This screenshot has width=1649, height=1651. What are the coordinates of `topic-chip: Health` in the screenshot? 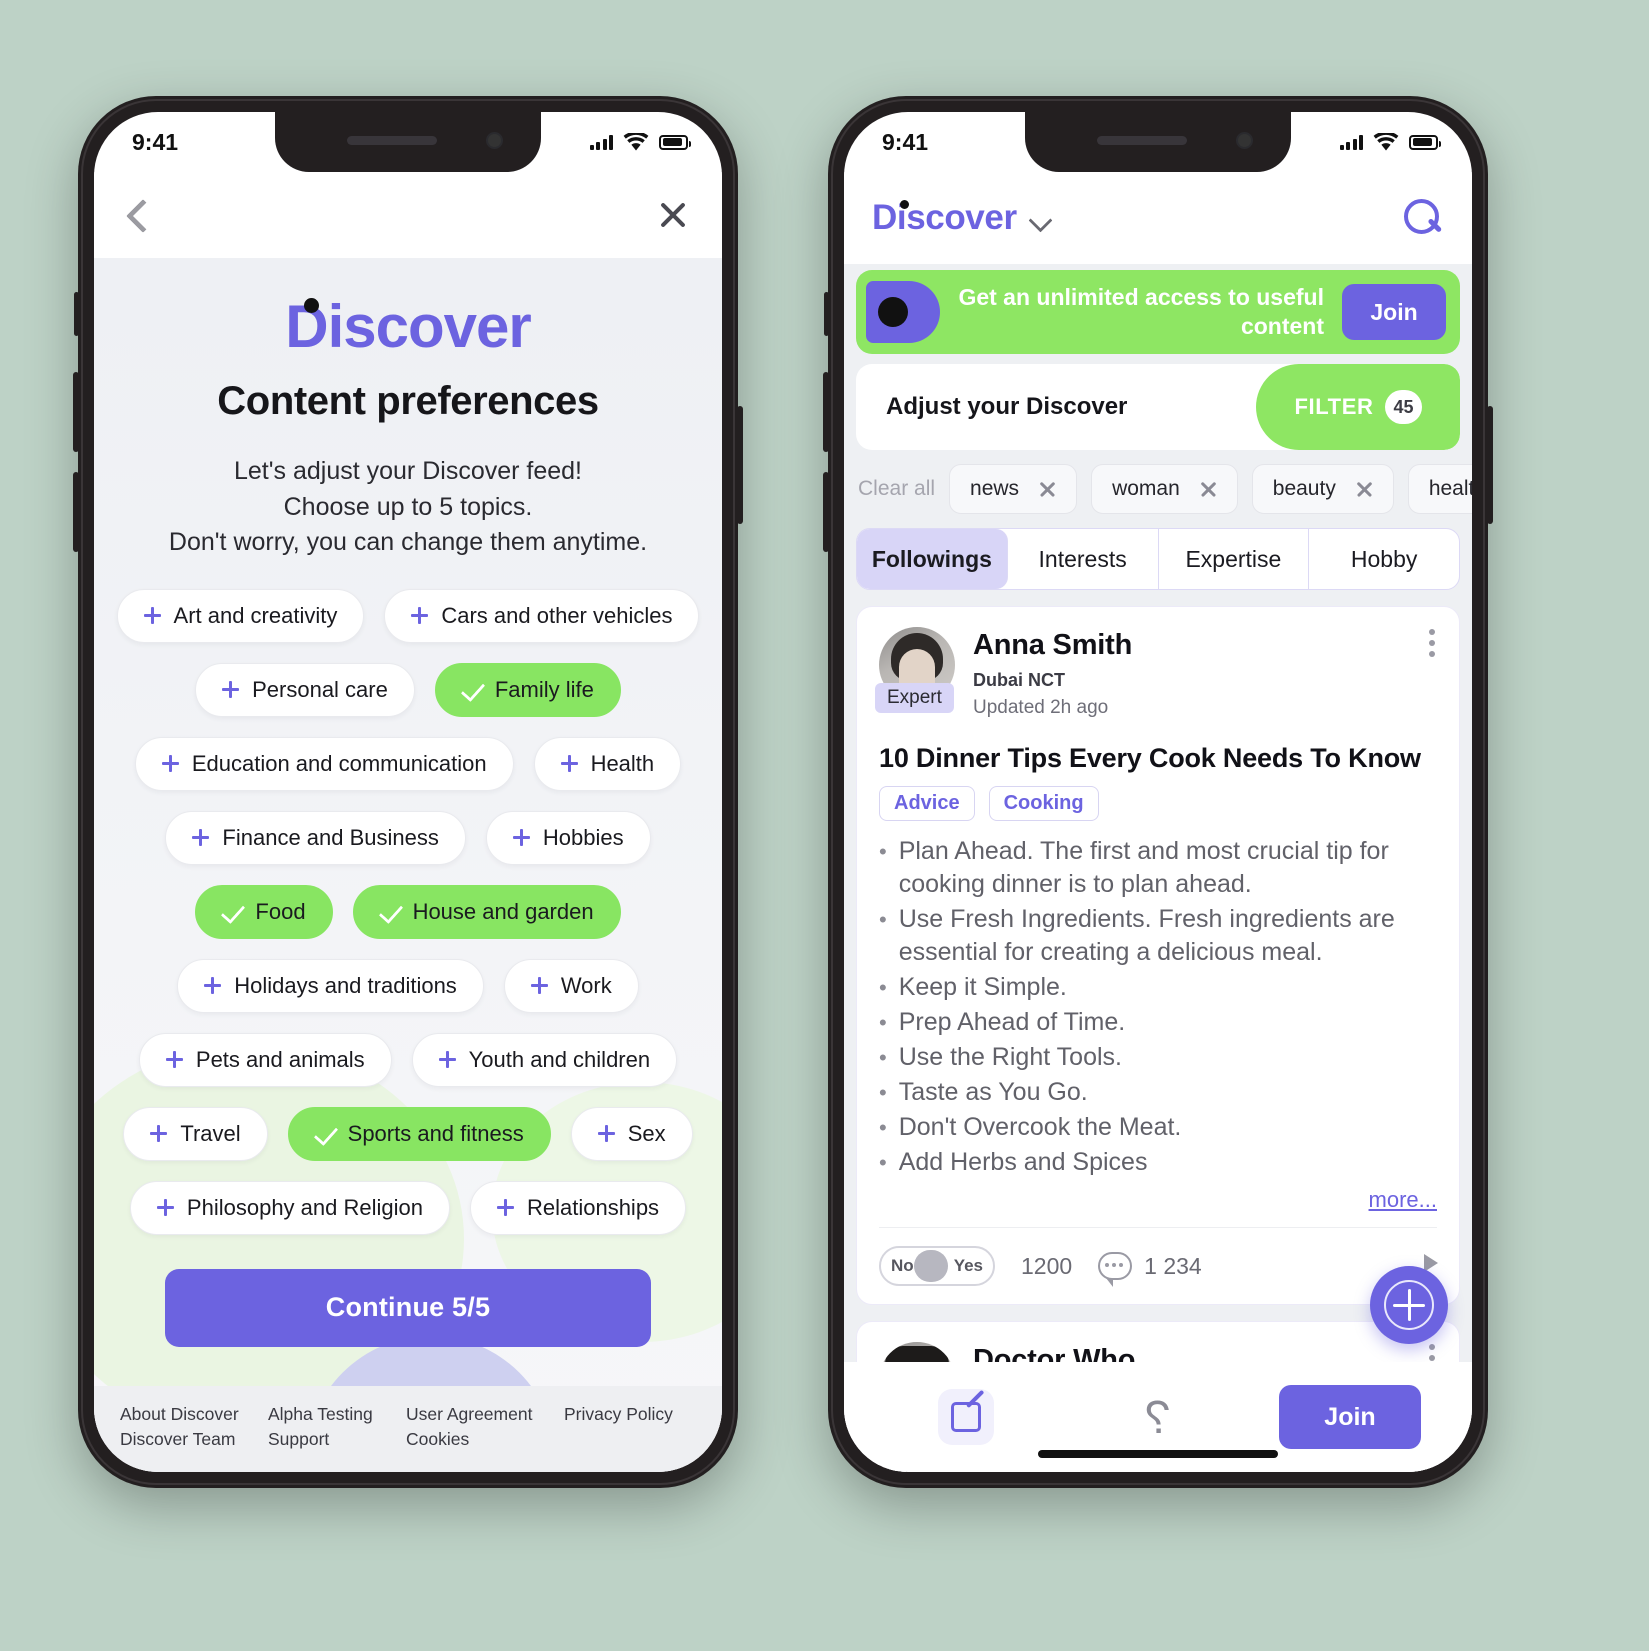 It's located at (607, 763).